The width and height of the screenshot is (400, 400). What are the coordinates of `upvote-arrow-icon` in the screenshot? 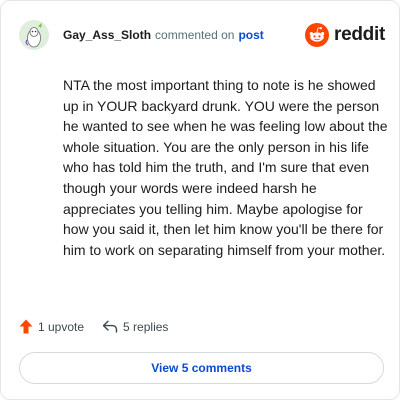 It's located at (26, 326).